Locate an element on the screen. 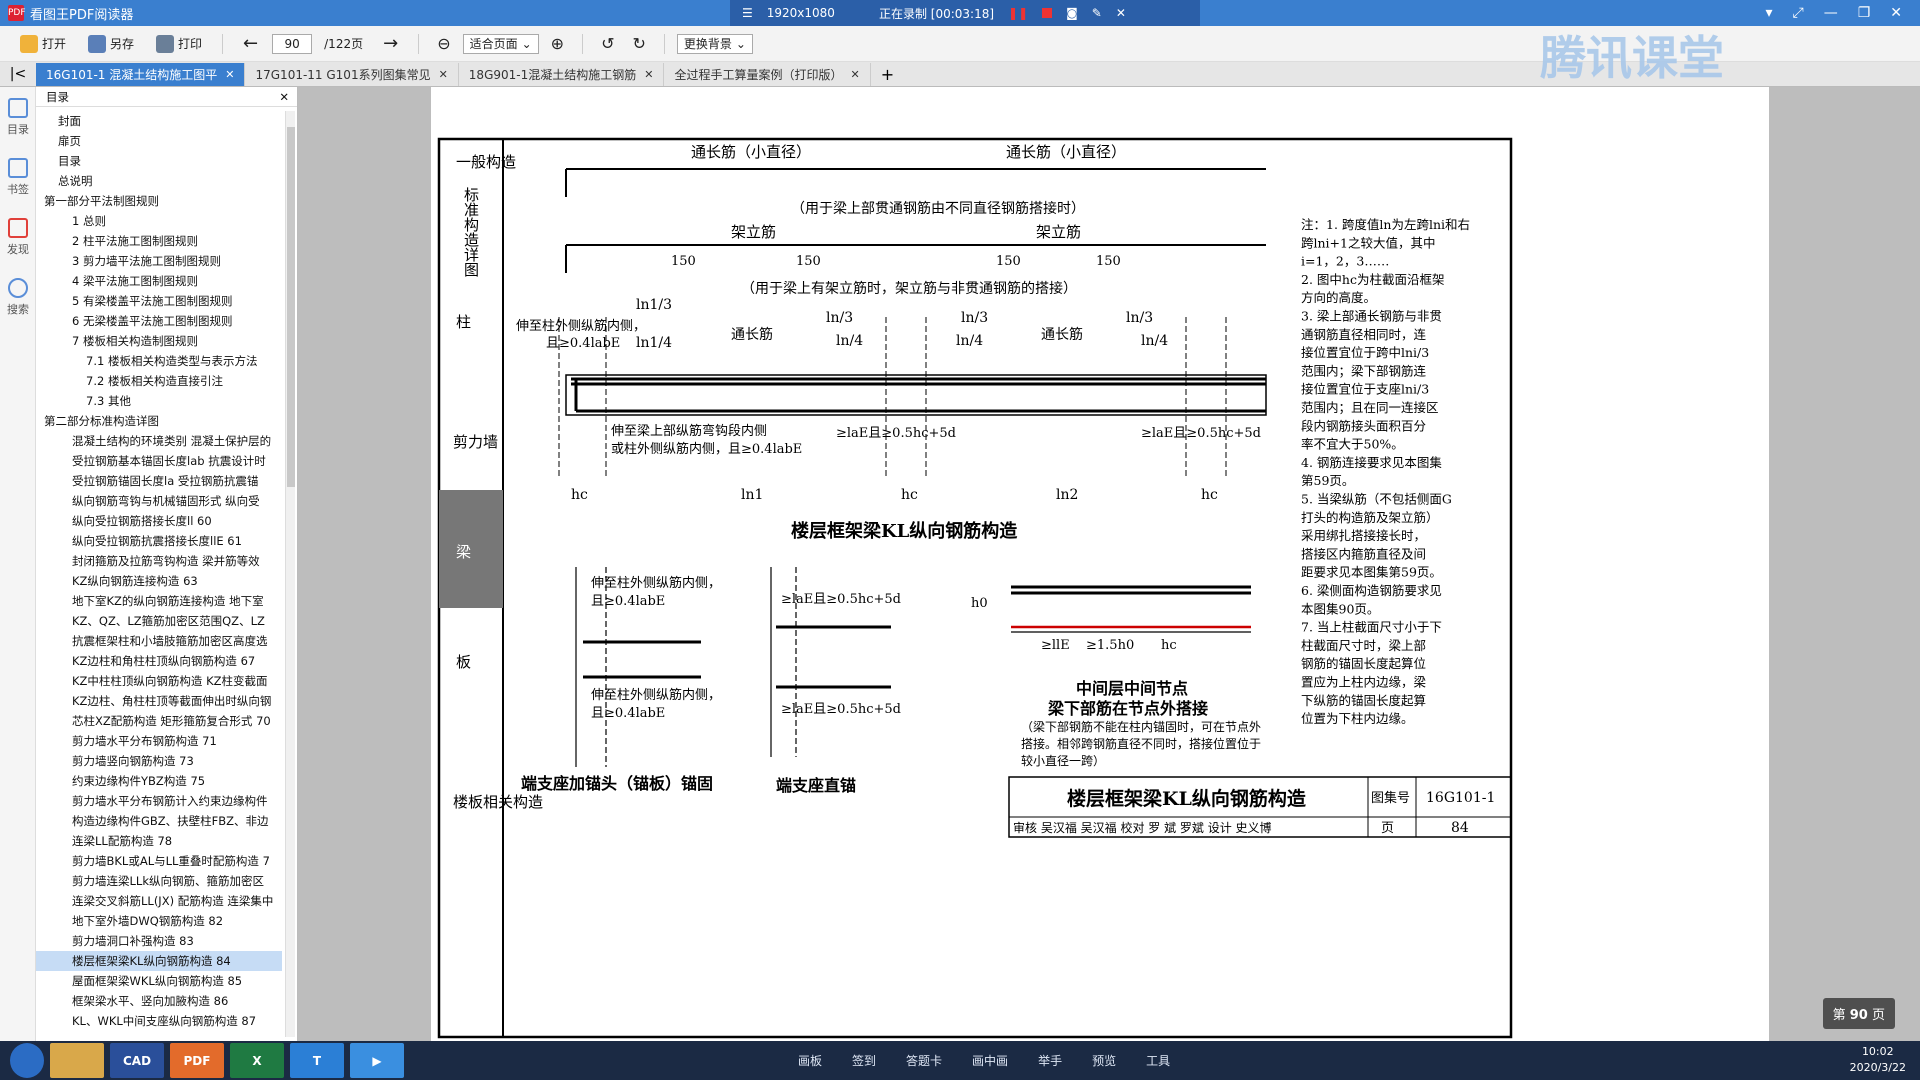  toc-item: KZ边柱和角柱柱顶纵向钢筋构造 67 is located at coordinates (159, 661).